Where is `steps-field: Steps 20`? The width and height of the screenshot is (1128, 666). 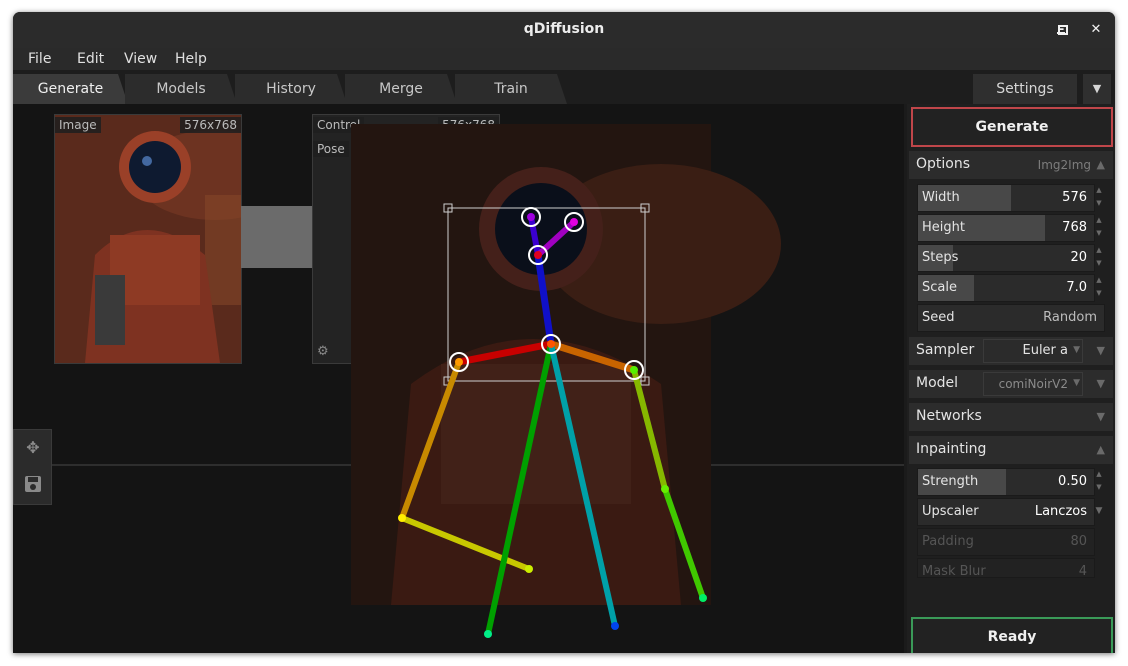 steps-field: Steps 20 is located at coordinates (1006, 258).